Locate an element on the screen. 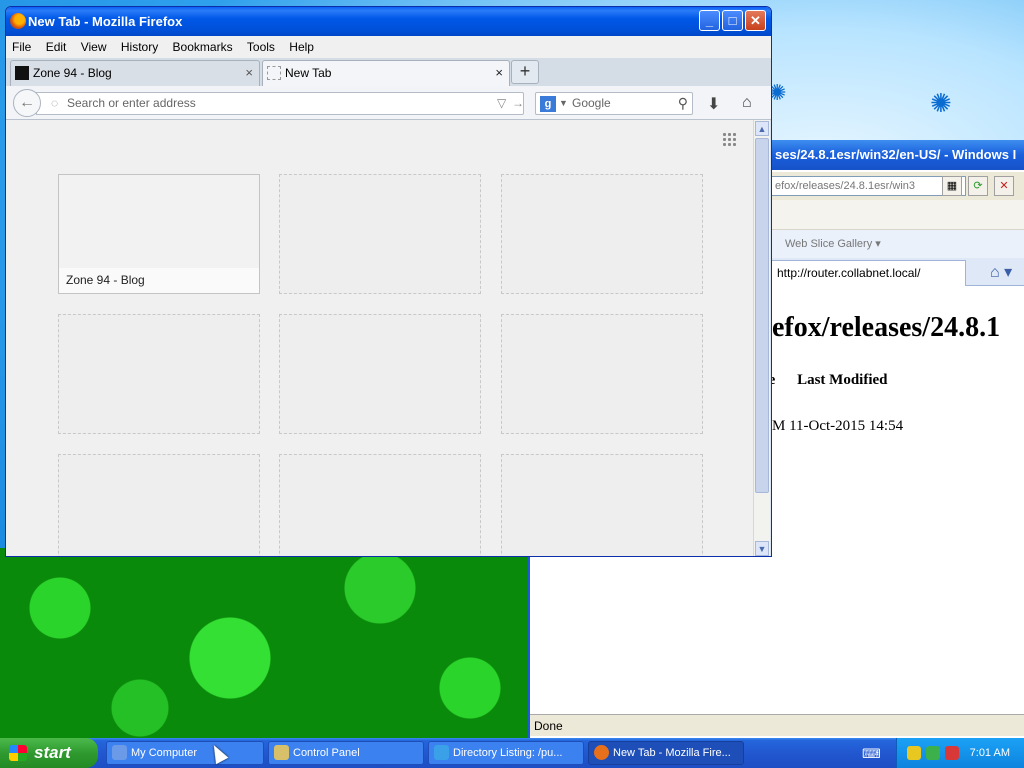 Image resolution: width=1024 pixels, height=768 pixels. computer-icon is located at coordinates (119, 752).